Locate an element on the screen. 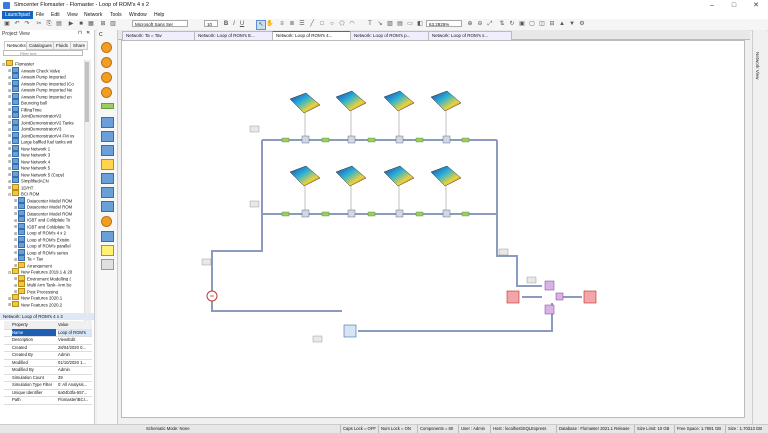 Image resolution: width=768 pixels, height=433 pixels. tab-catalogues: Catalogues is located at coordinates (40, 45).